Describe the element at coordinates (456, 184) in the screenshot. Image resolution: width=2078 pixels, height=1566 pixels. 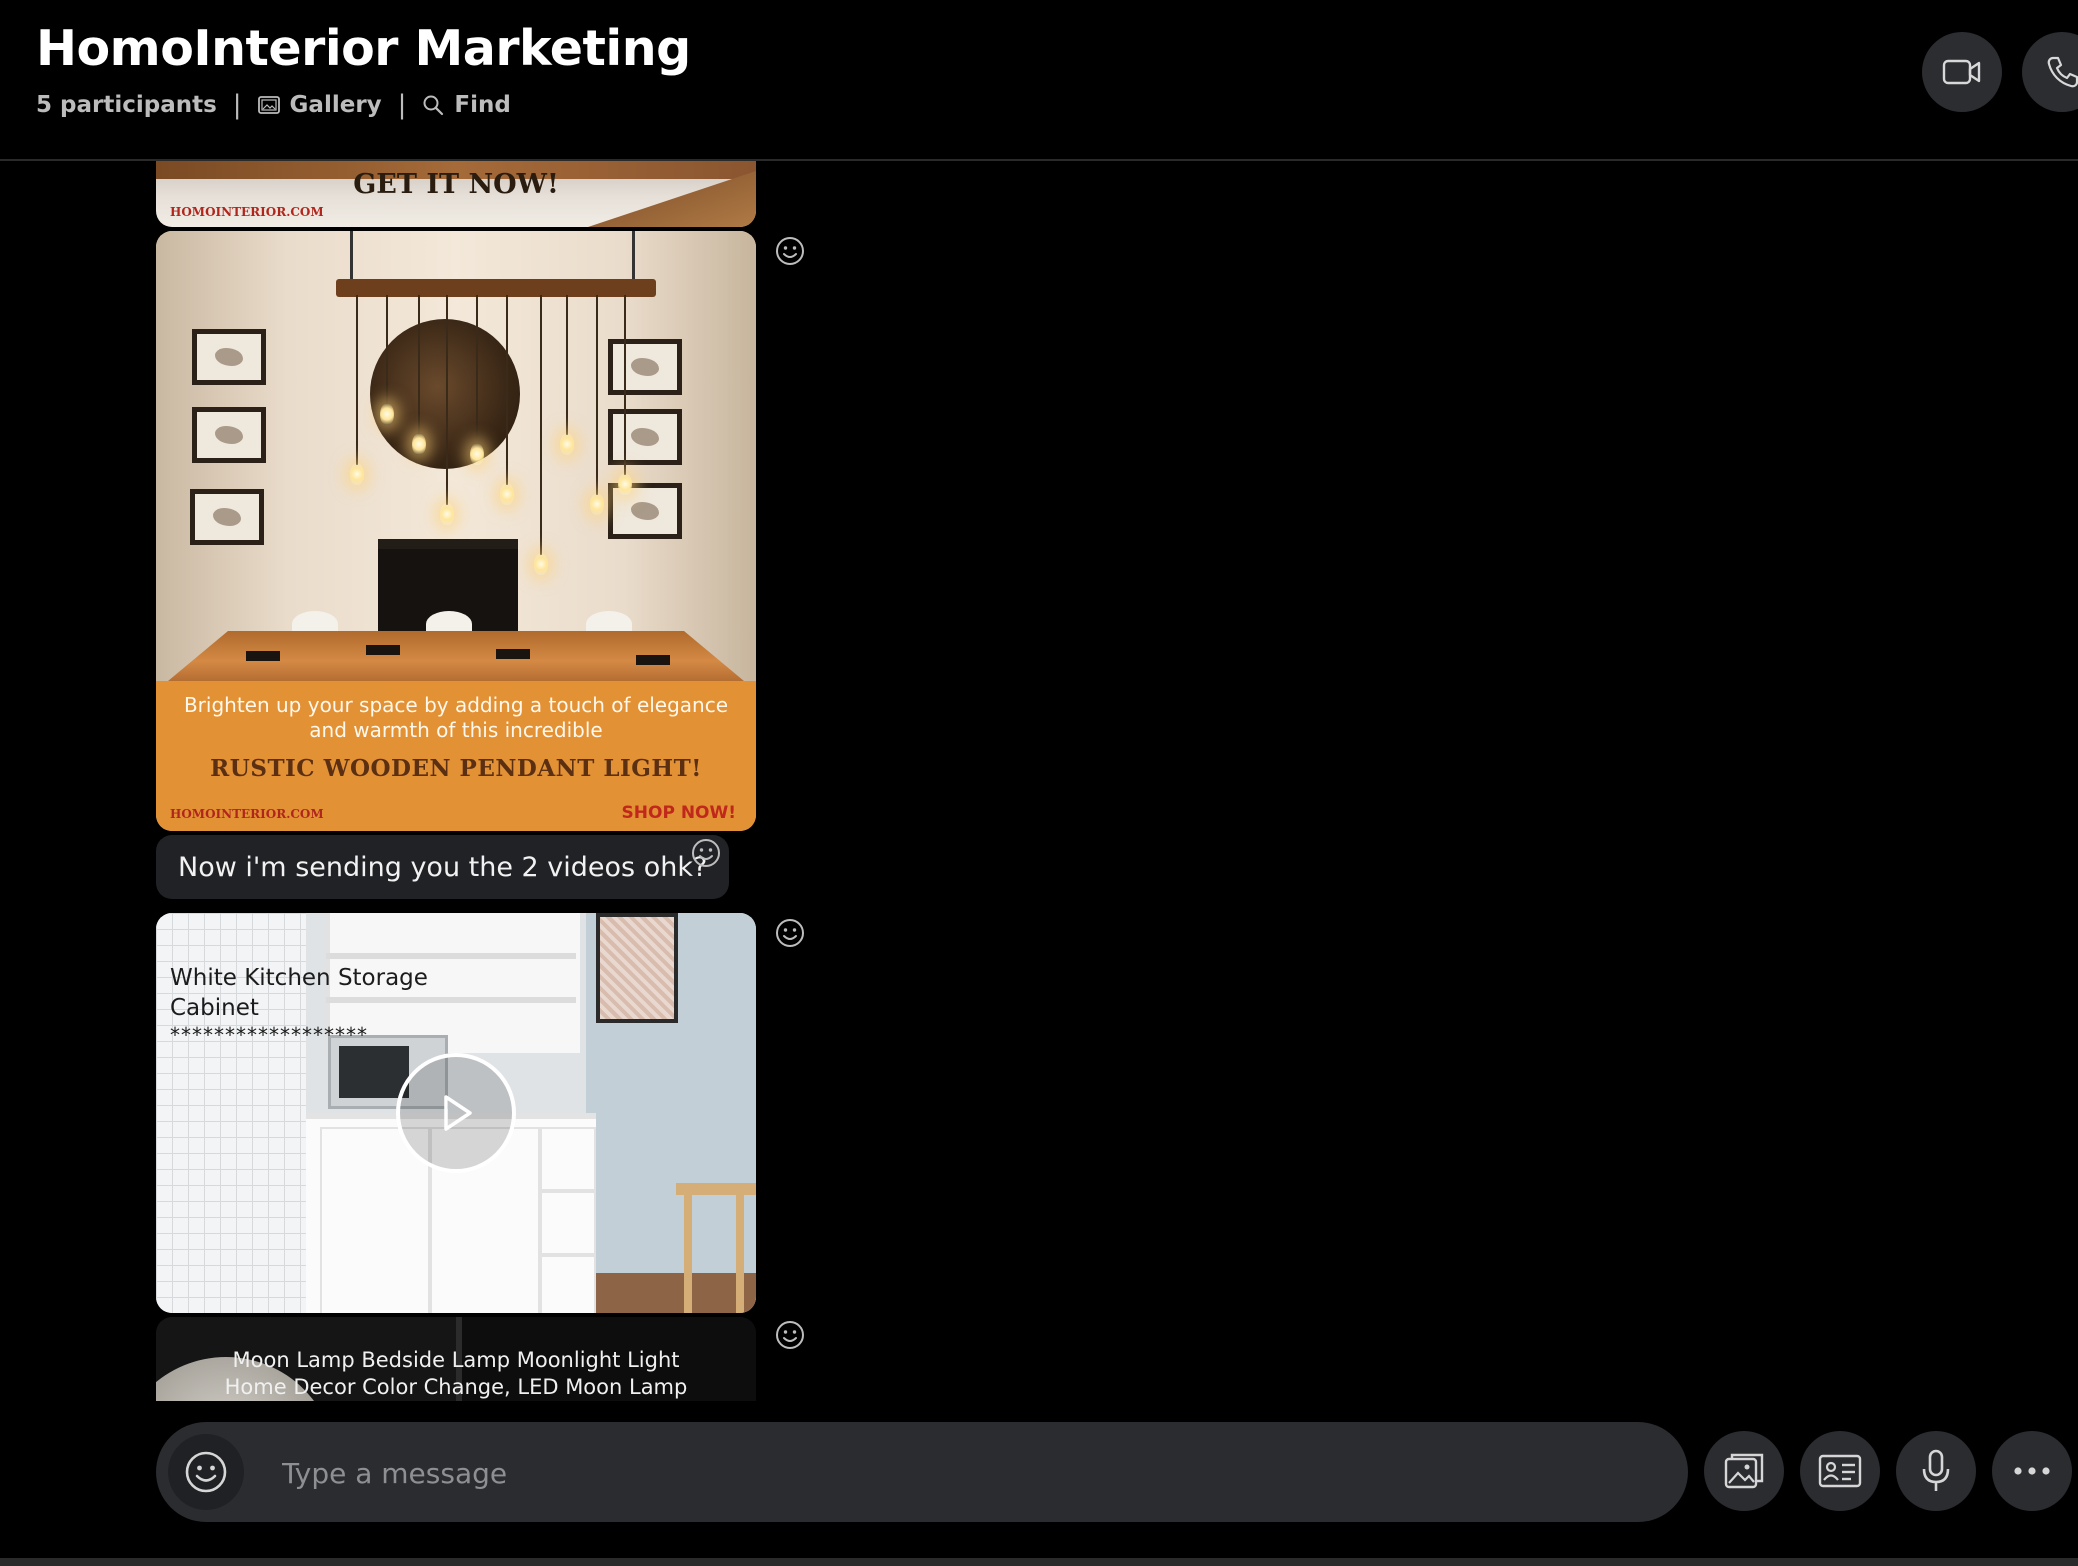
I see `ad-cta-text: GET IT NOW!` at that location.